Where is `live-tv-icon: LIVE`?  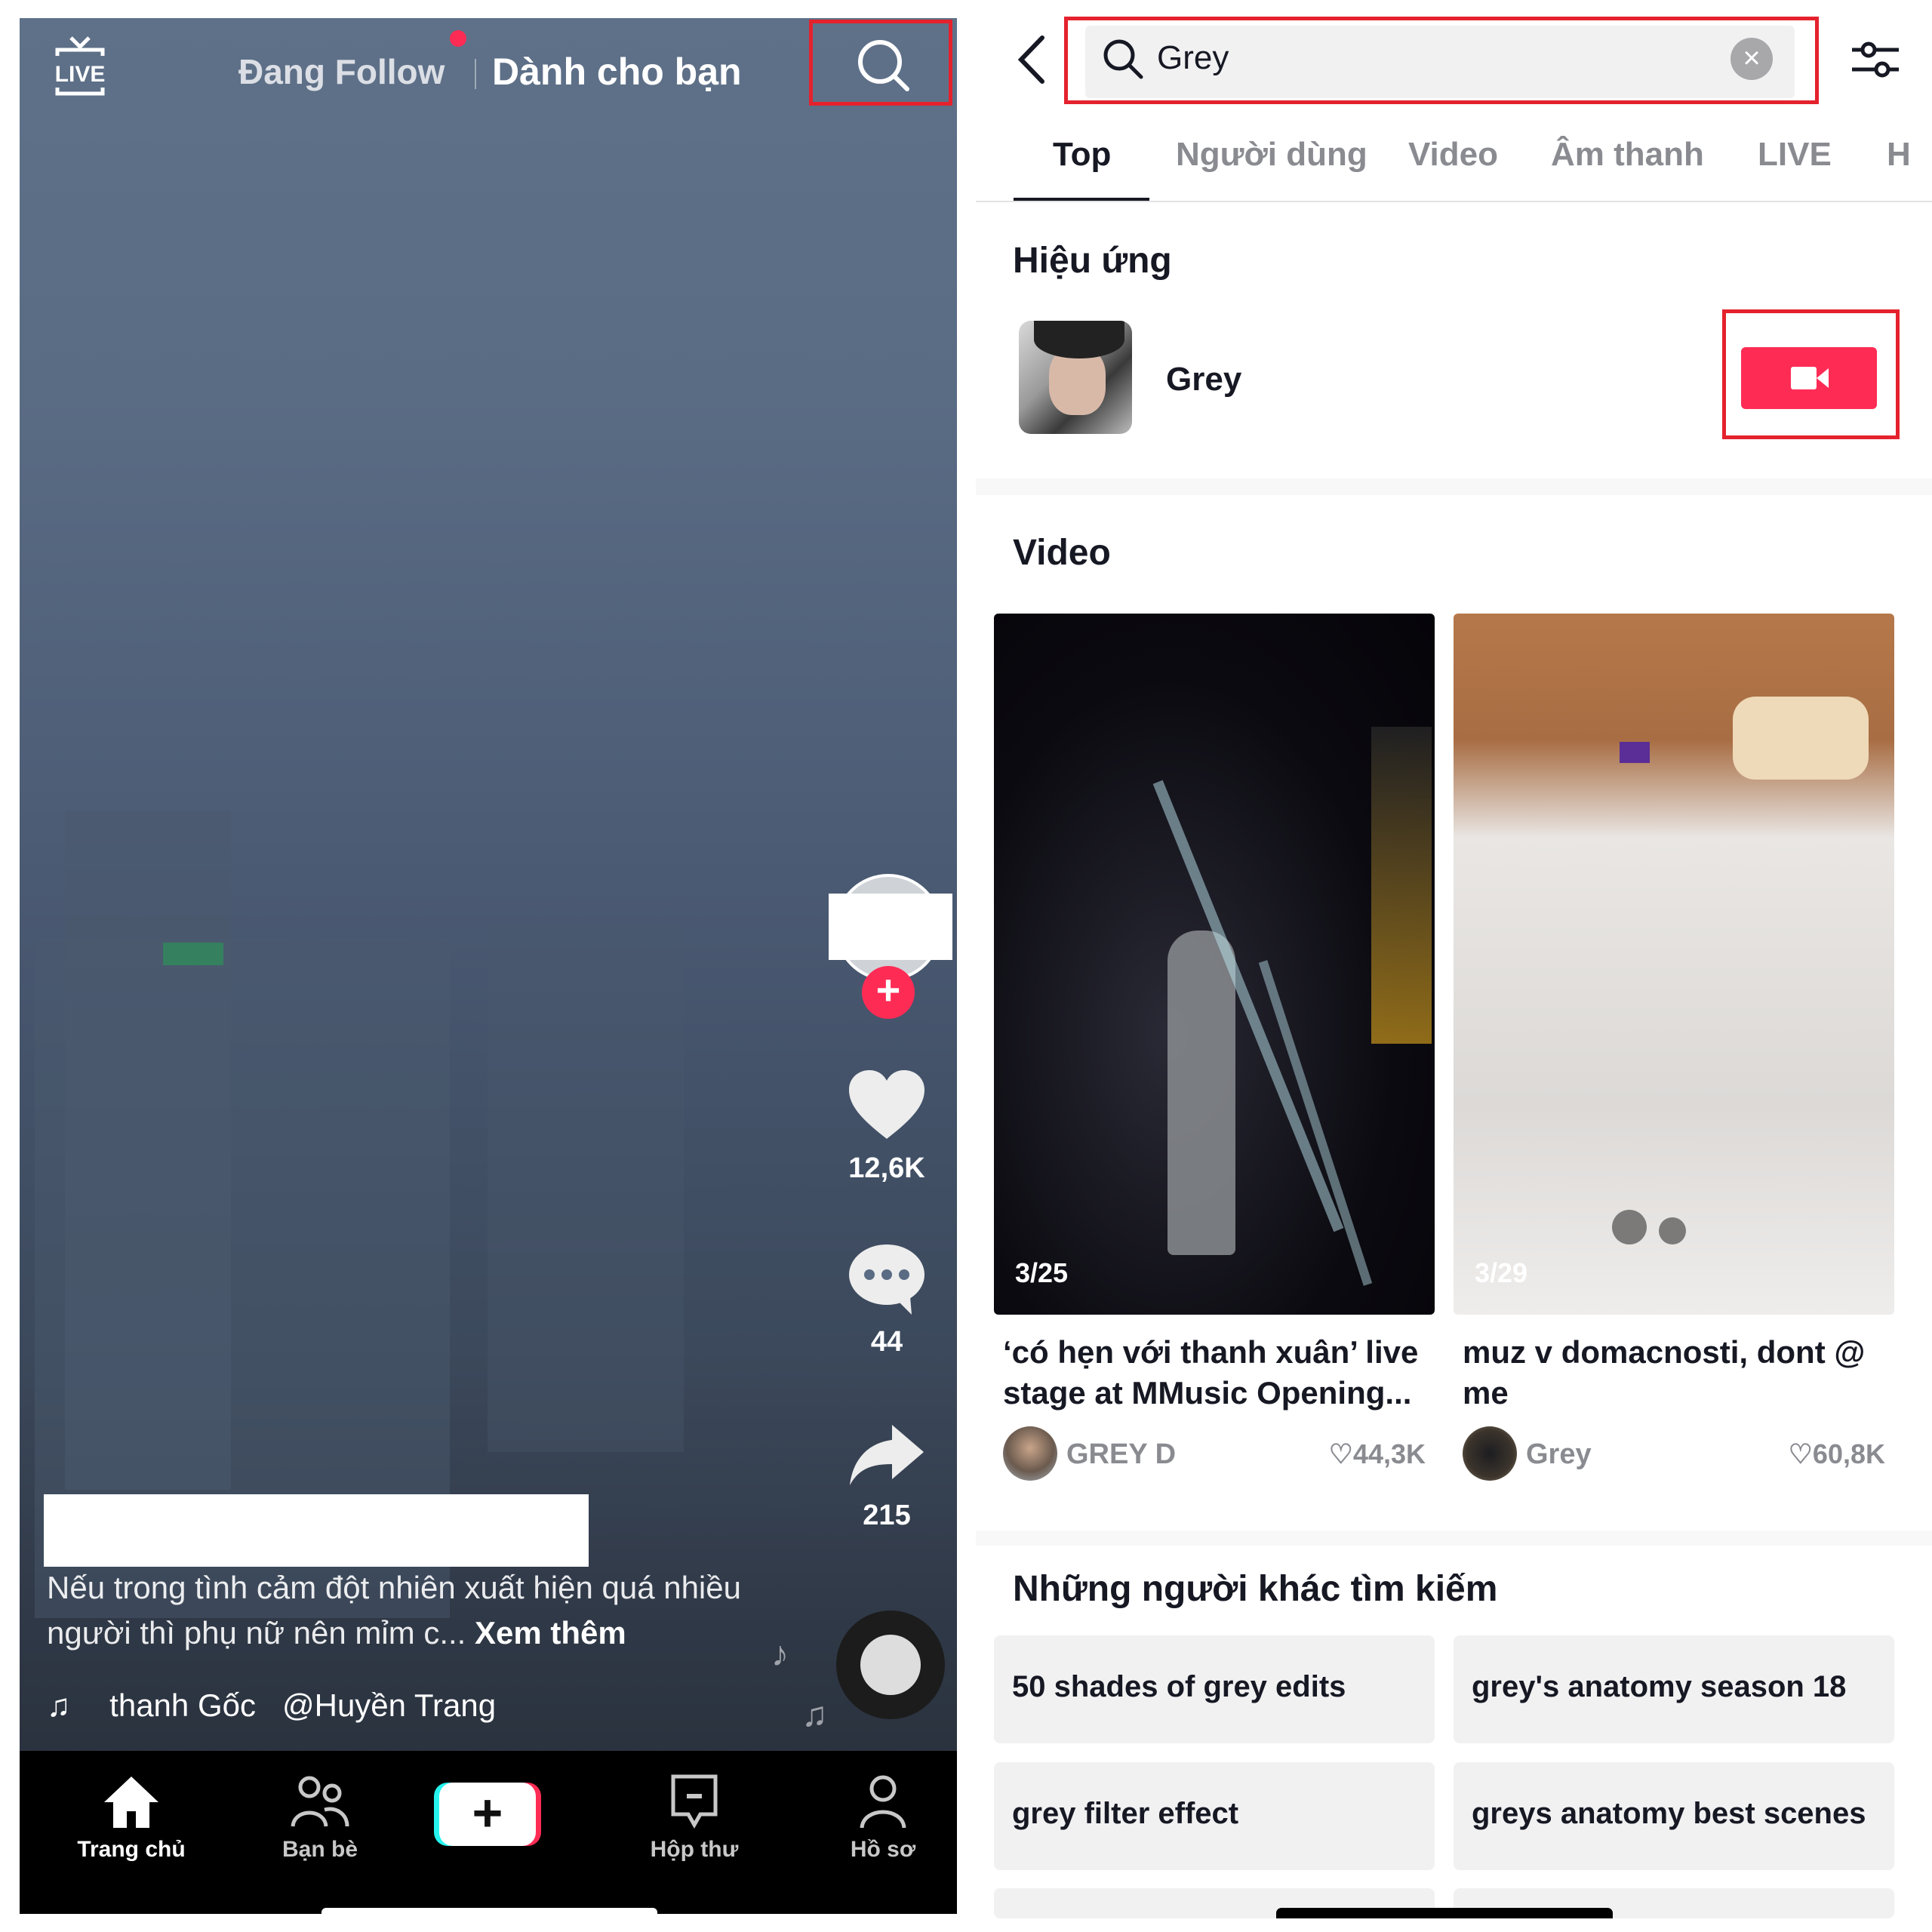 live-tv-icon: LIVE is located at coordinates (80, 69).